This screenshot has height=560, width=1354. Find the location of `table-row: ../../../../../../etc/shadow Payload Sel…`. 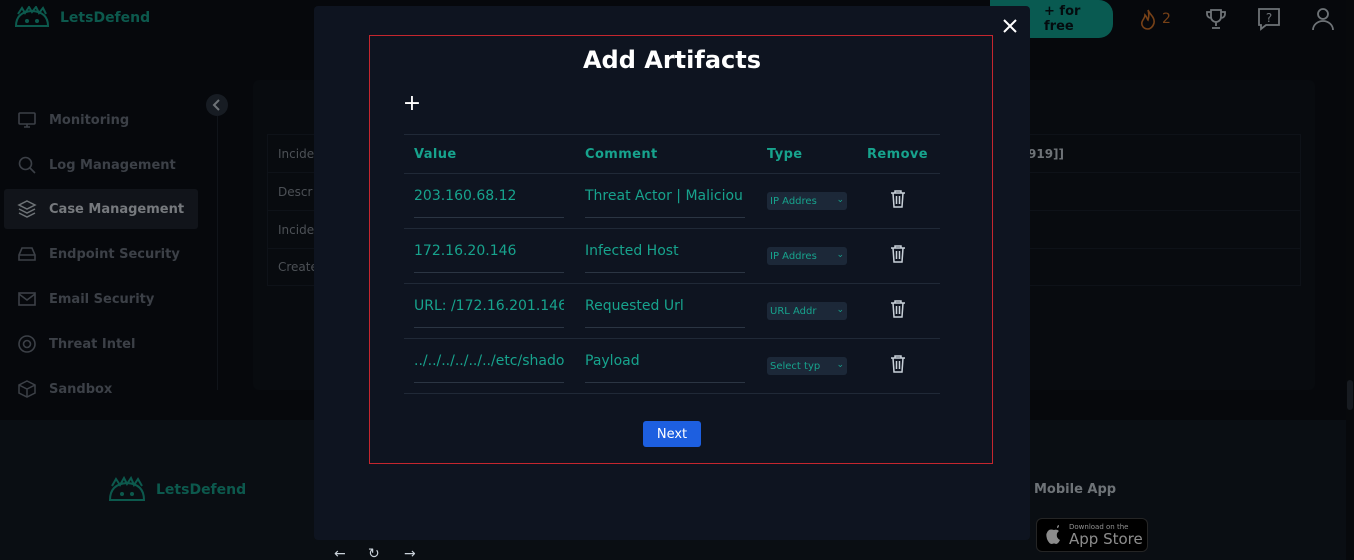

table-row: ../../../../../../etc/shadow Payload Sel… is located at coordinates (672, 366).